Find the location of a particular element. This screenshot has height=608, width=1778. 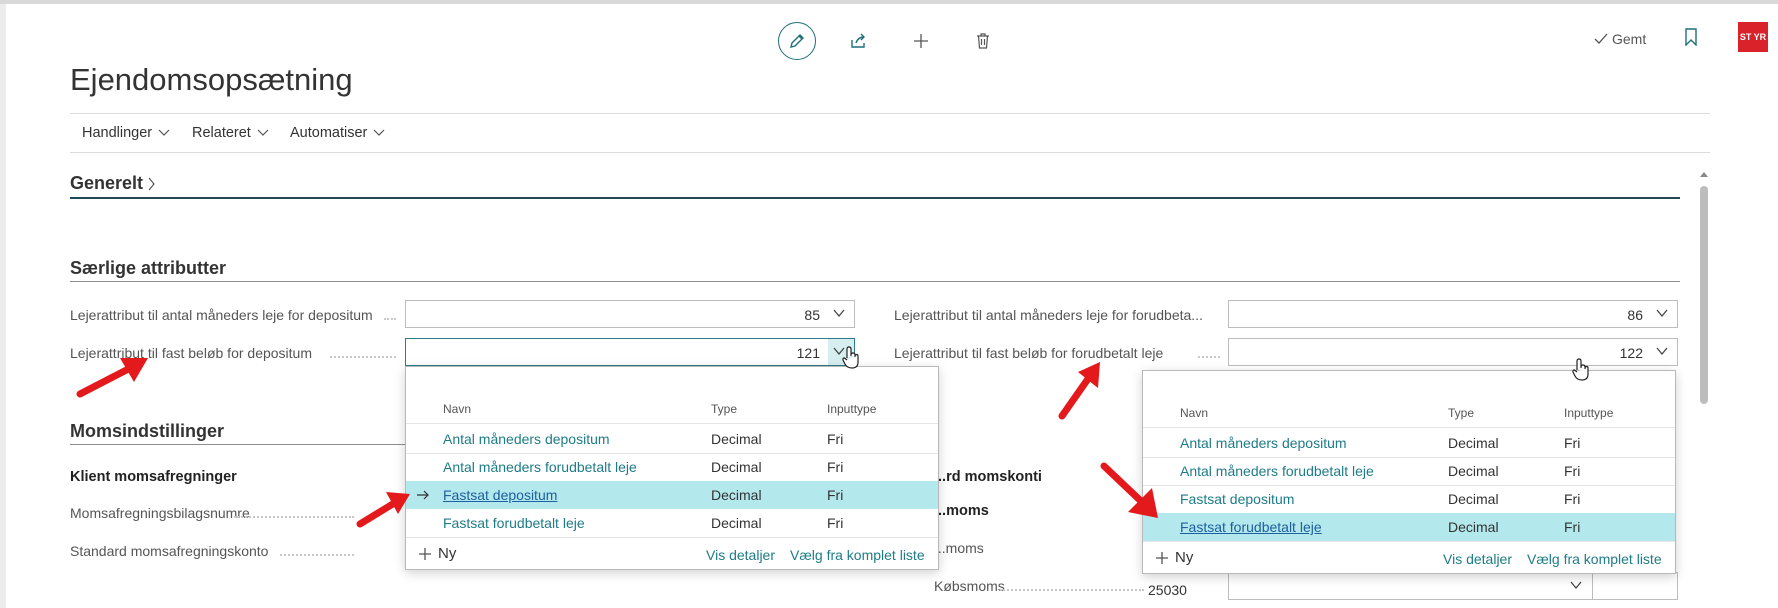

deposit-months-input: 85 is located at coordinates (630, 314).